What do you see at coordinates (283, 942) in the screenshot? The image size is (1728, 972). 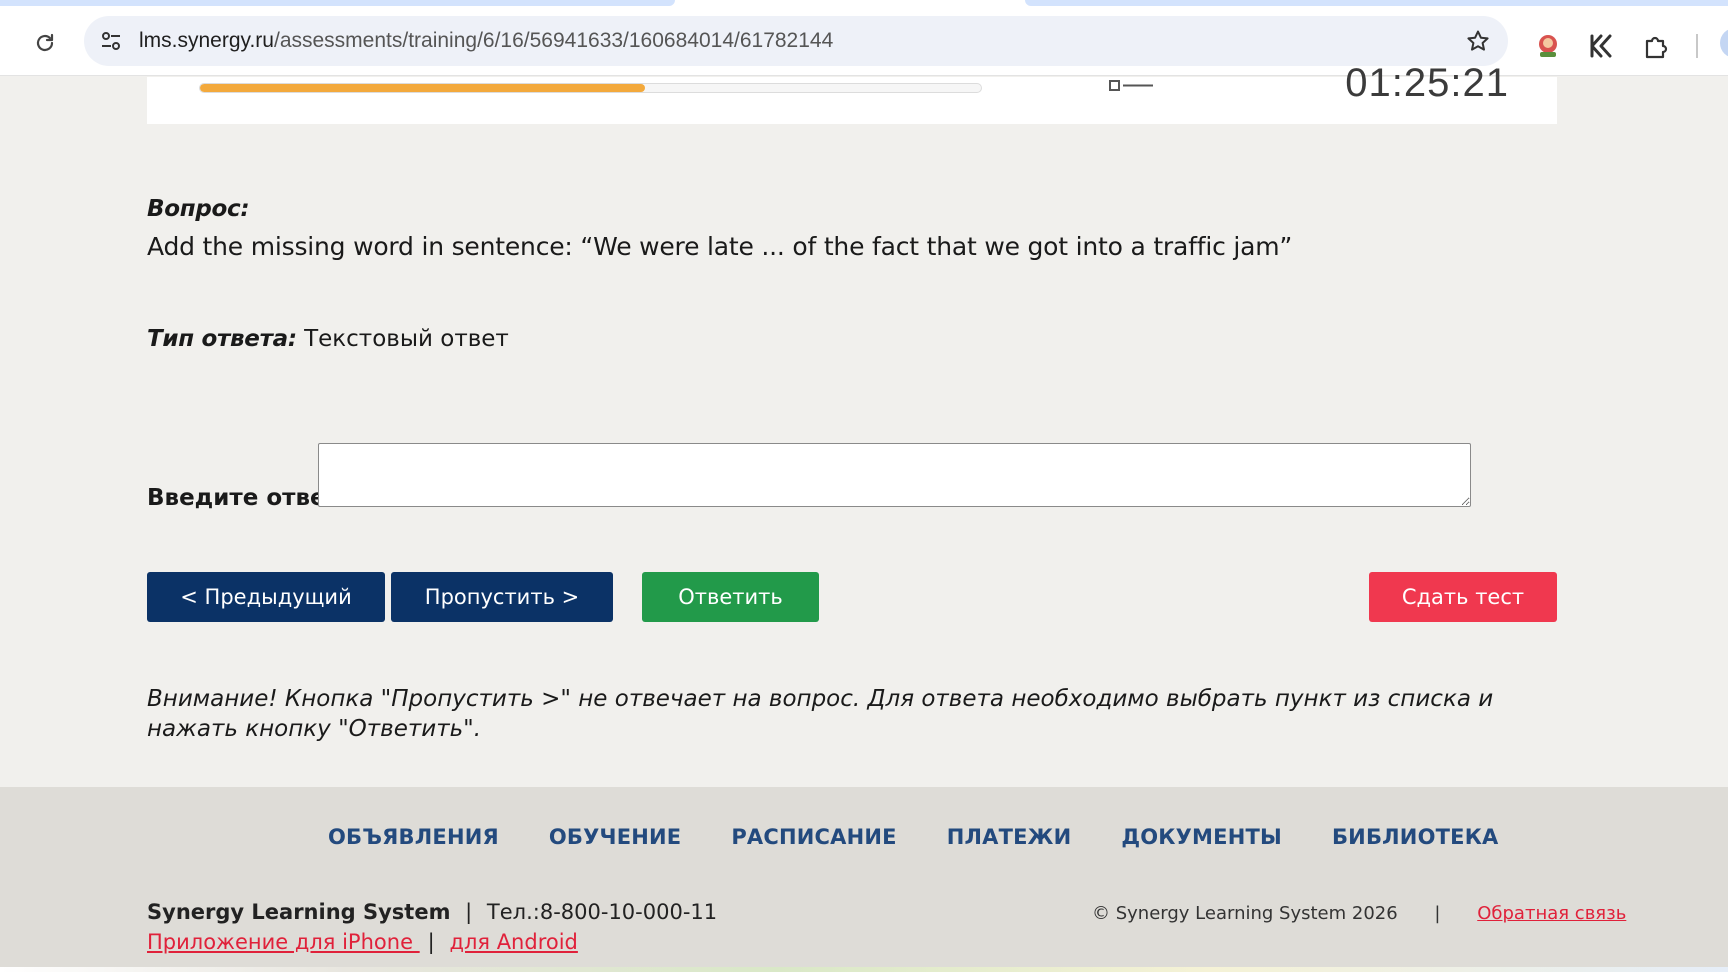 I see `iphone-app-link: Приложение для iPhone` at bounding box center [283, 942].